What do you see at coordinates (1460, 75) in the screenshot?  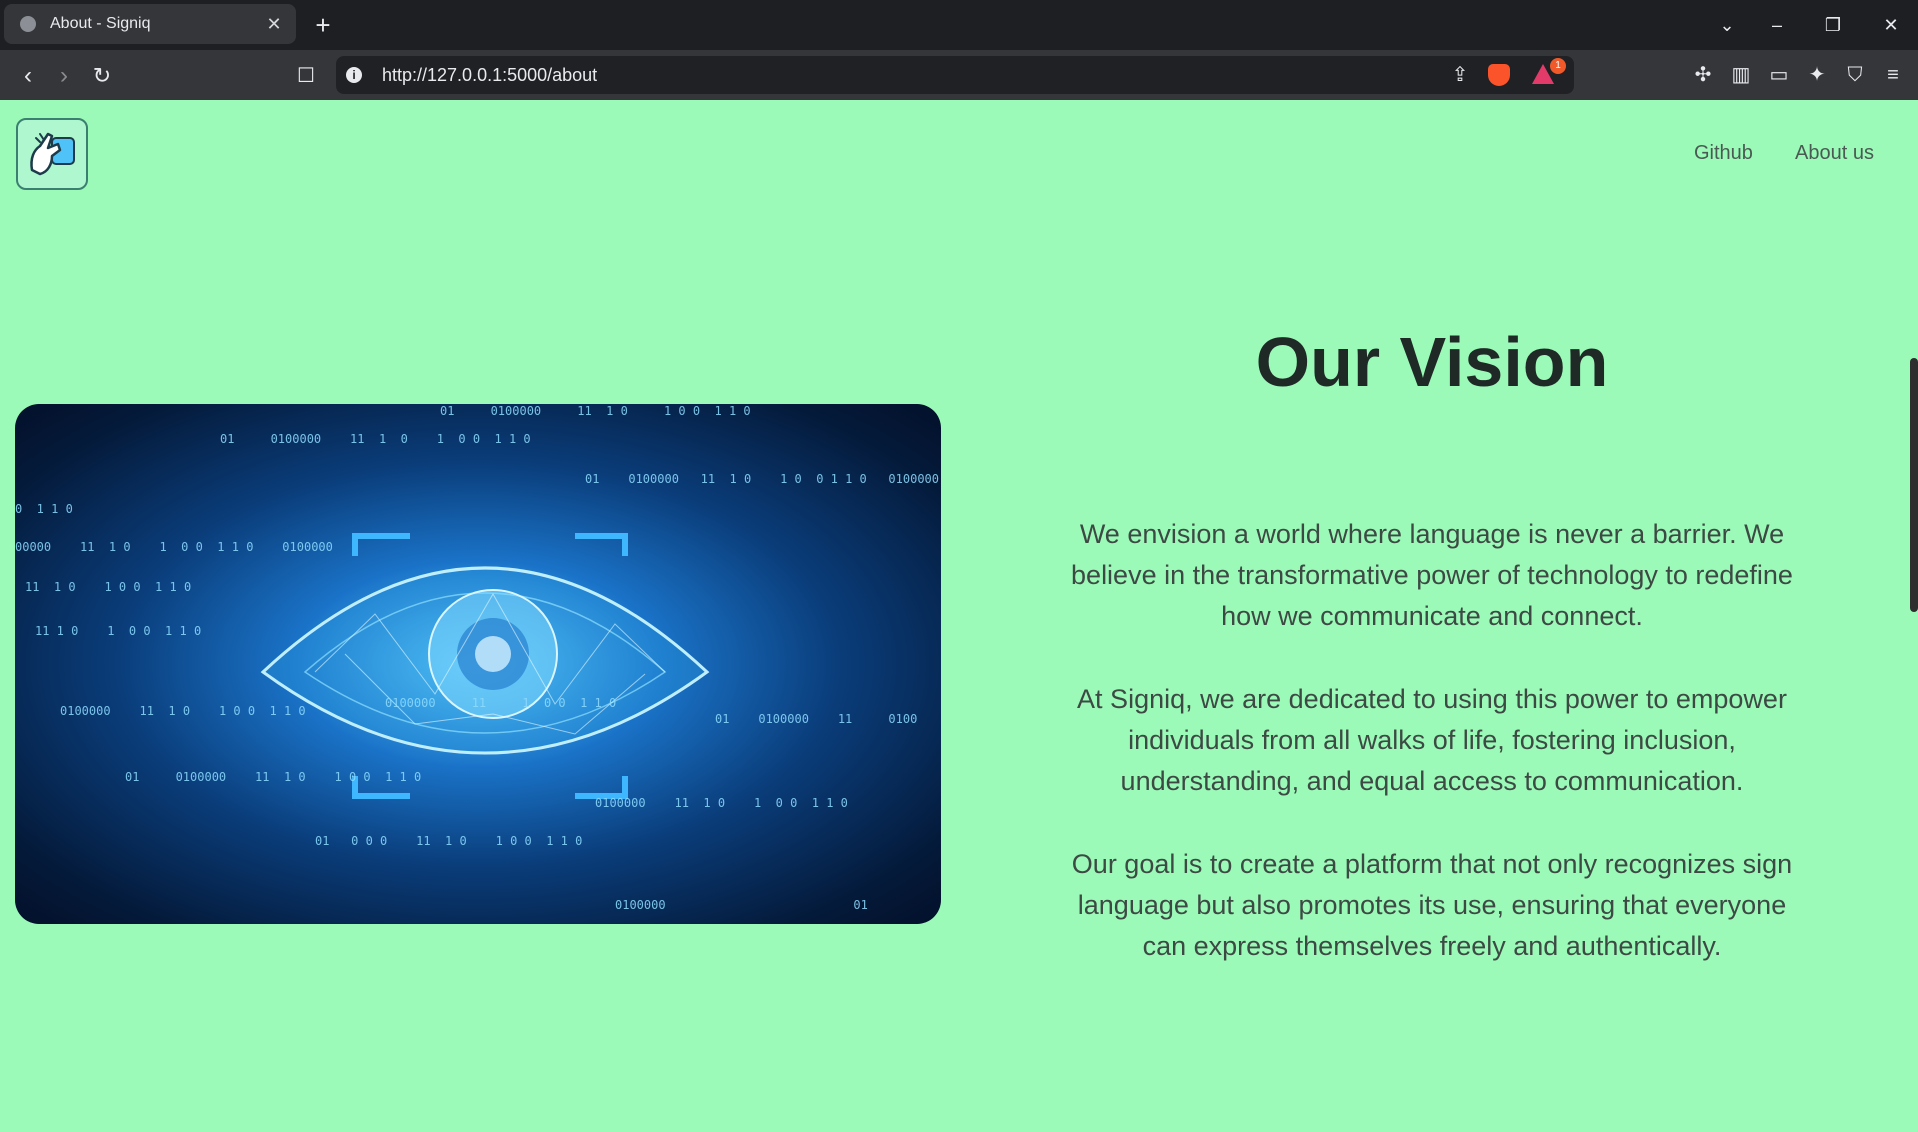 I see `share-icon: ⇪` at bounding box center [1460, 75].